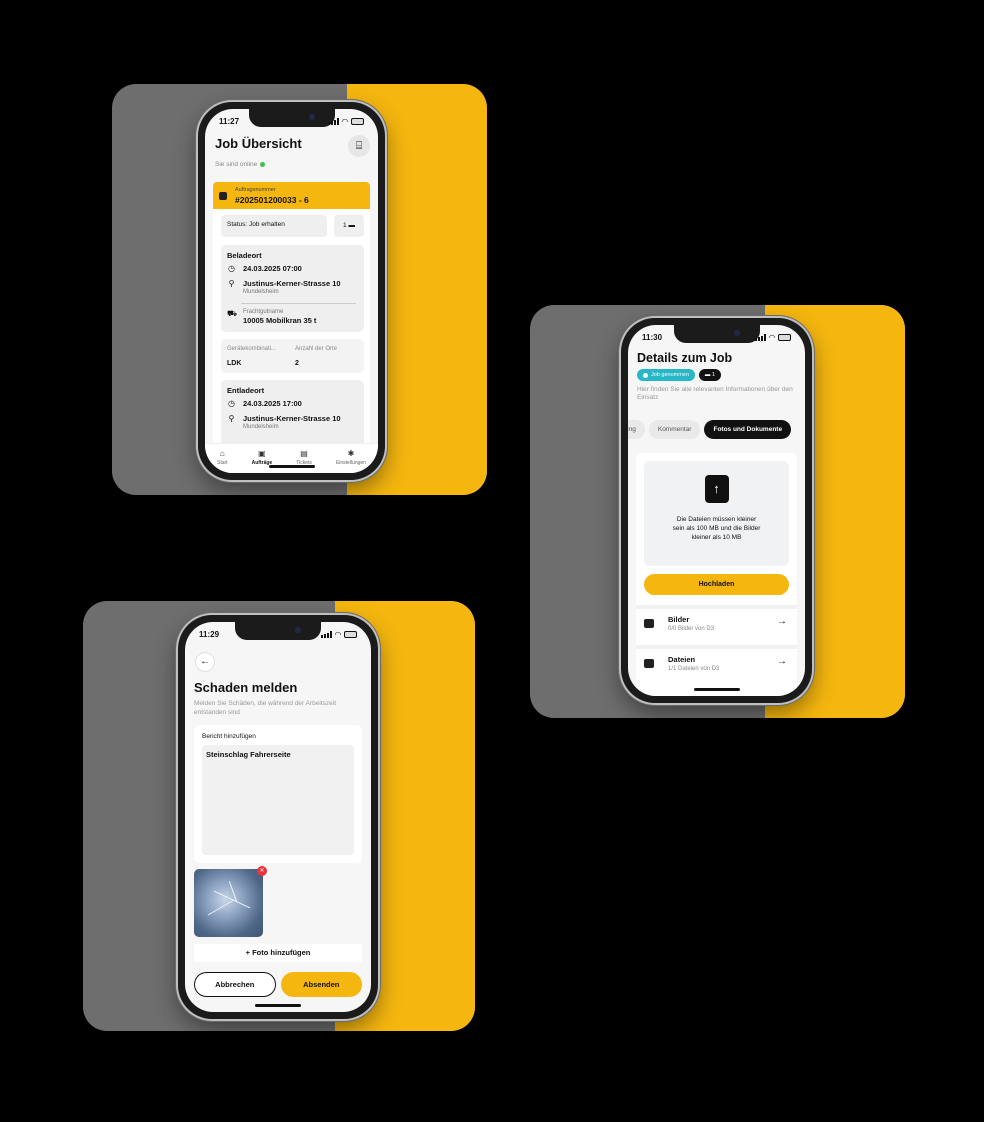  I want to click on online-status: Sie sind online, so click(240, 164).